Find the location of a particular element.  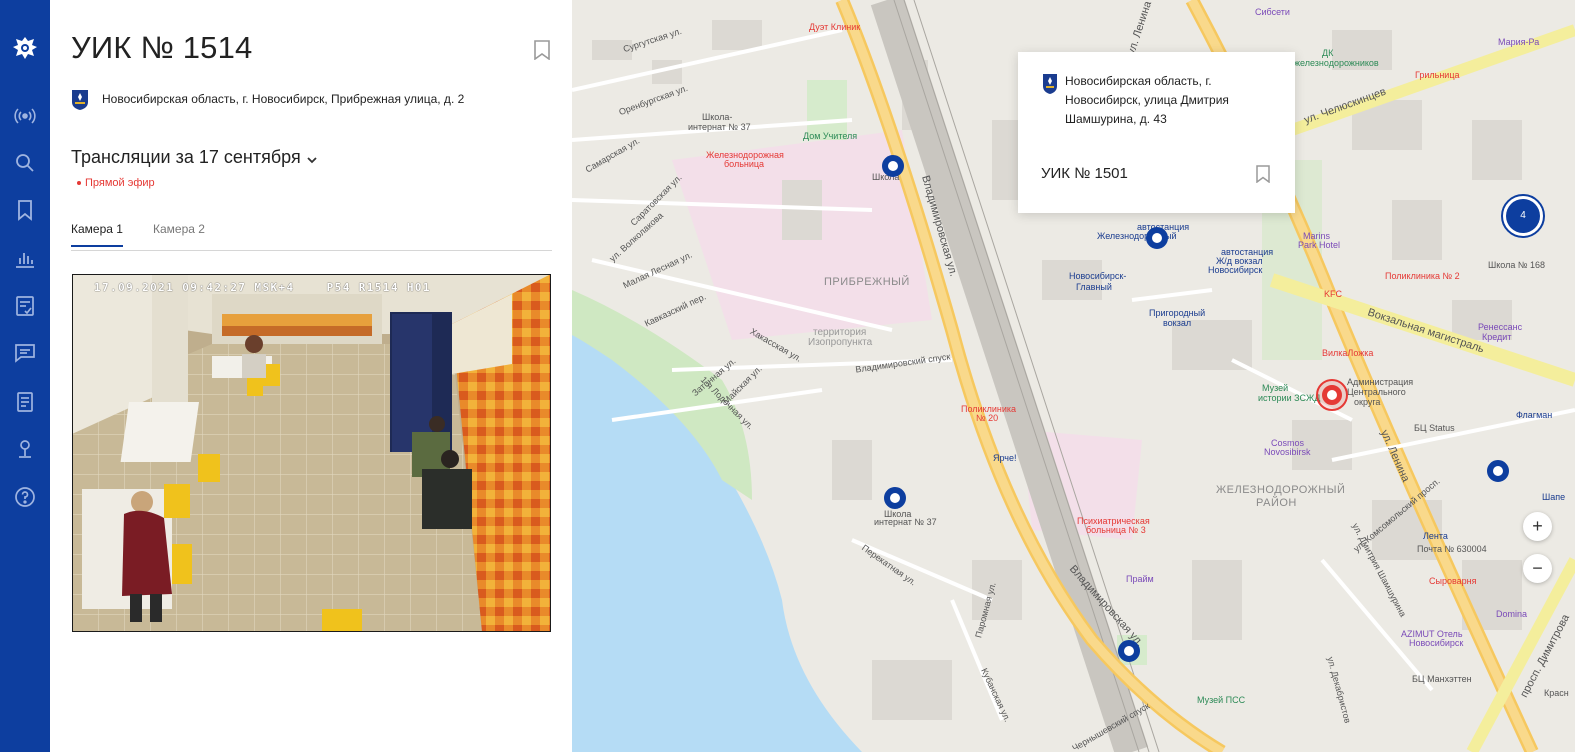

map-label: Изопропункта is located at coordinates (840, 342).